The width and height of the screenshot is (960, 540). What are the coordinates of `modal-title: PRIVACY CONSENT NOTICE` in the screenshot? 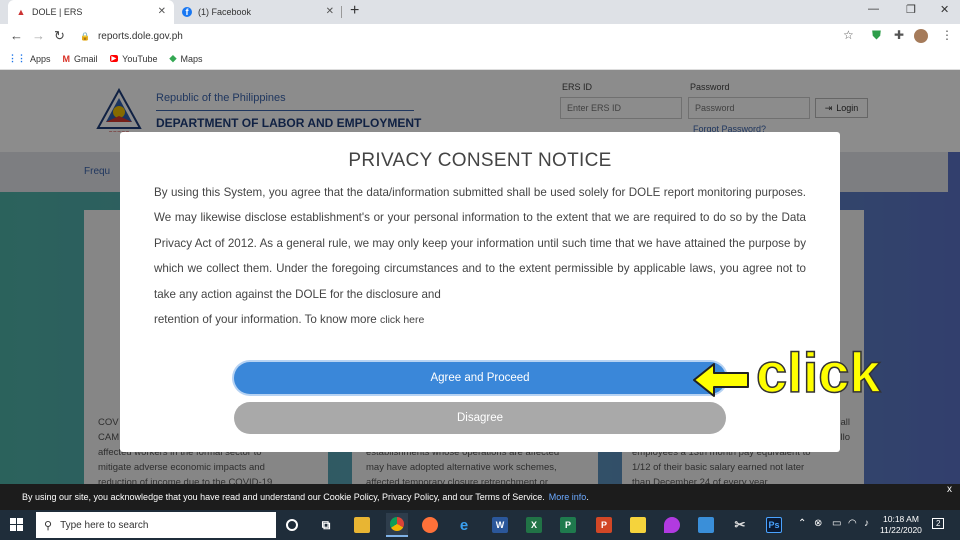 It's located at (480, 160).